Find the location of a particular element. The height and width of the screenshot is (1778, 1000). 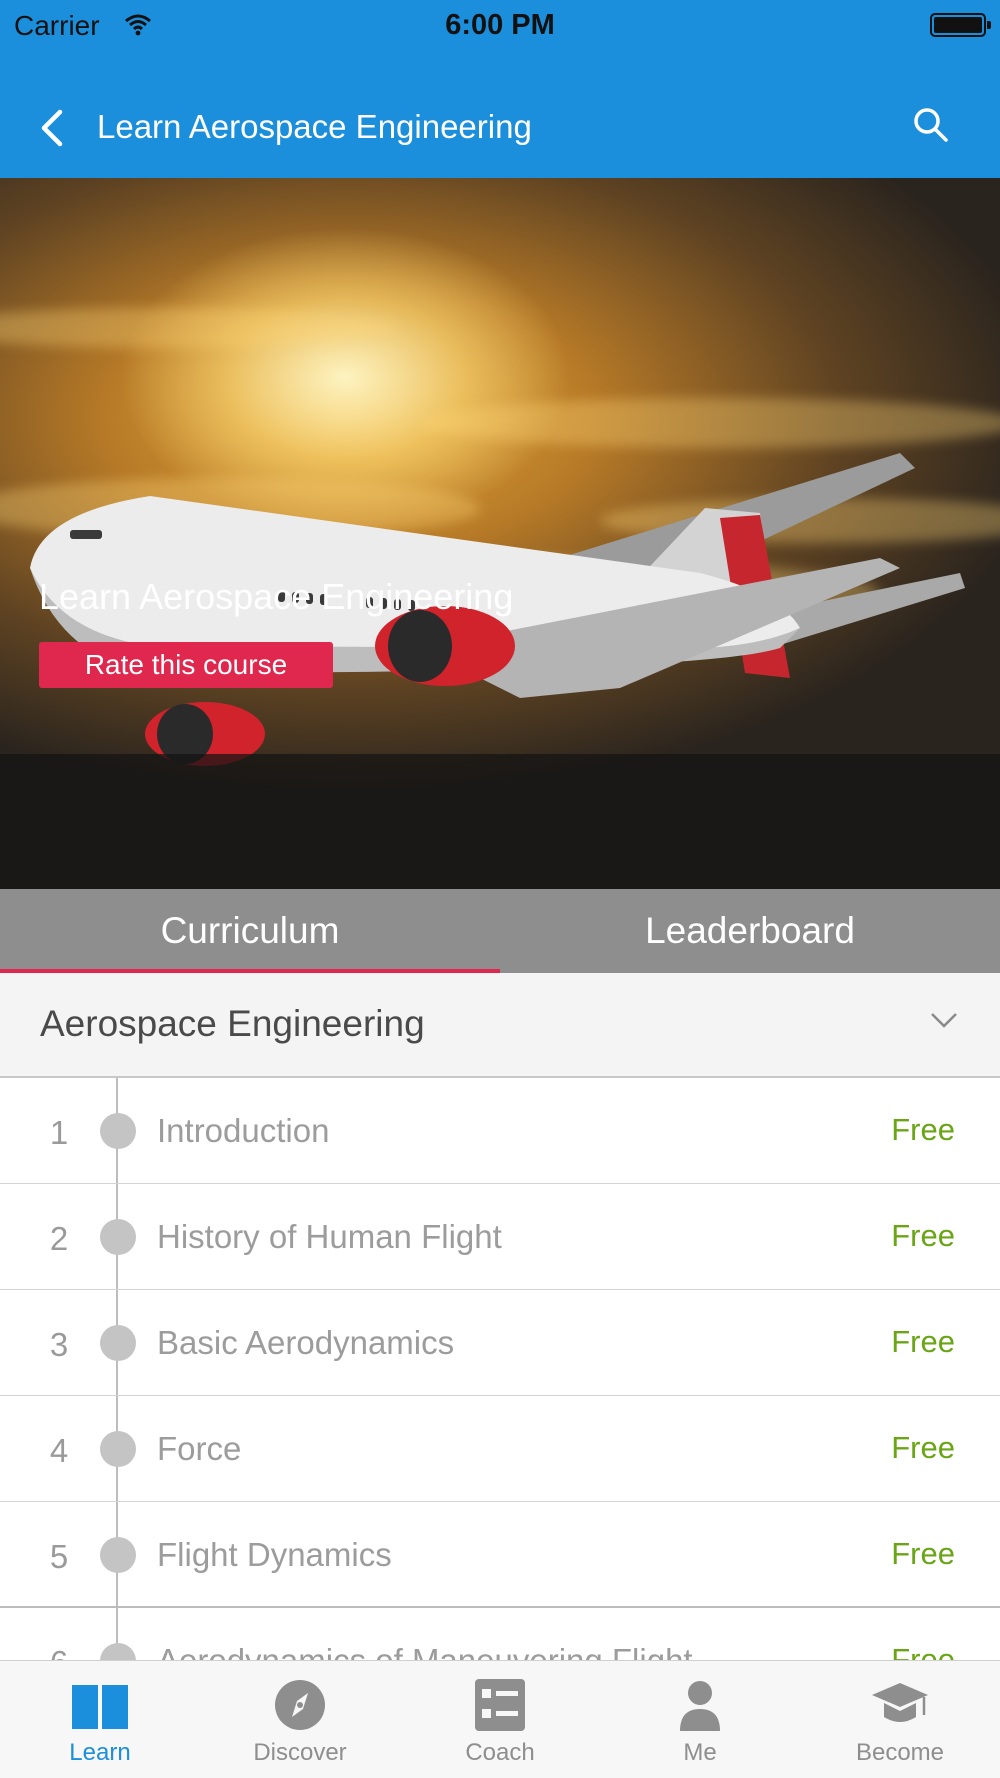

rate-course-button: Rate this course is located at coordinates (186, 665).